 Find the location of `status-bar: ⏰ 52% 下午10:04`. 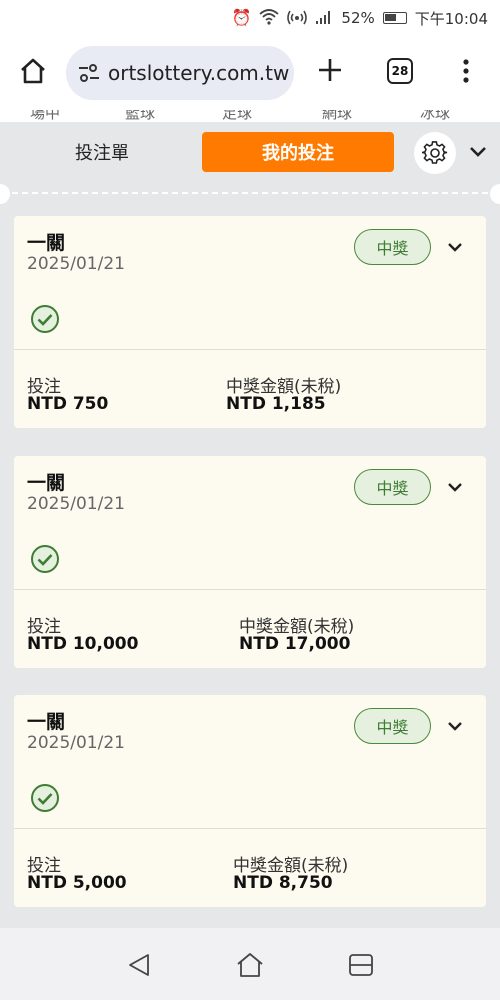

status-bar: ⏰ 52% 下午10:04 is located at coordinates (250, 18).